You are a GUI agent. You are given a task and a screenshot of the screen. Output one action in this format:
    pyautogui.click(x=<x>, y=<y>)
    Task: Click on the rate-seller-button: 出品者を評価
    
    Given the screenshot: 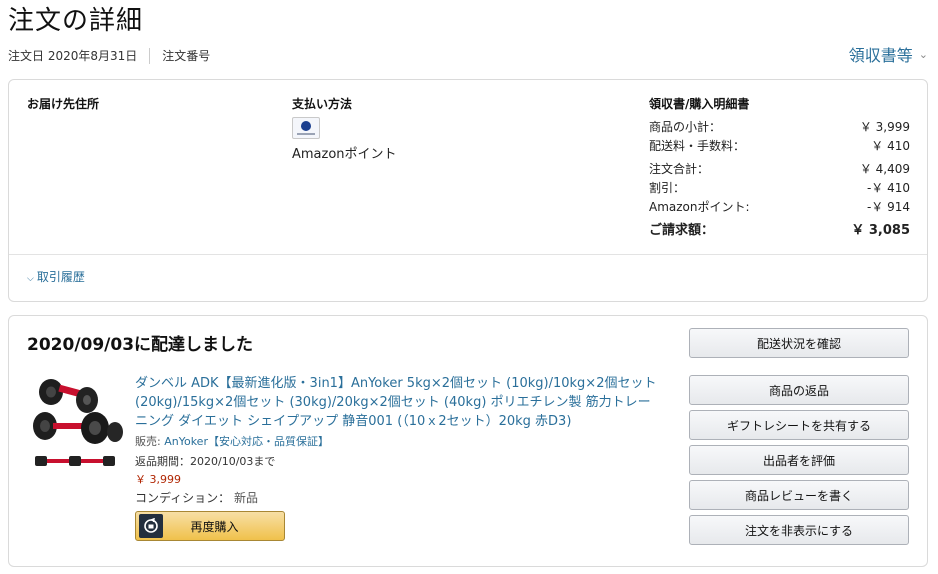 What is the action you would take?
    pyautogui.click(x=799, y=460)
    